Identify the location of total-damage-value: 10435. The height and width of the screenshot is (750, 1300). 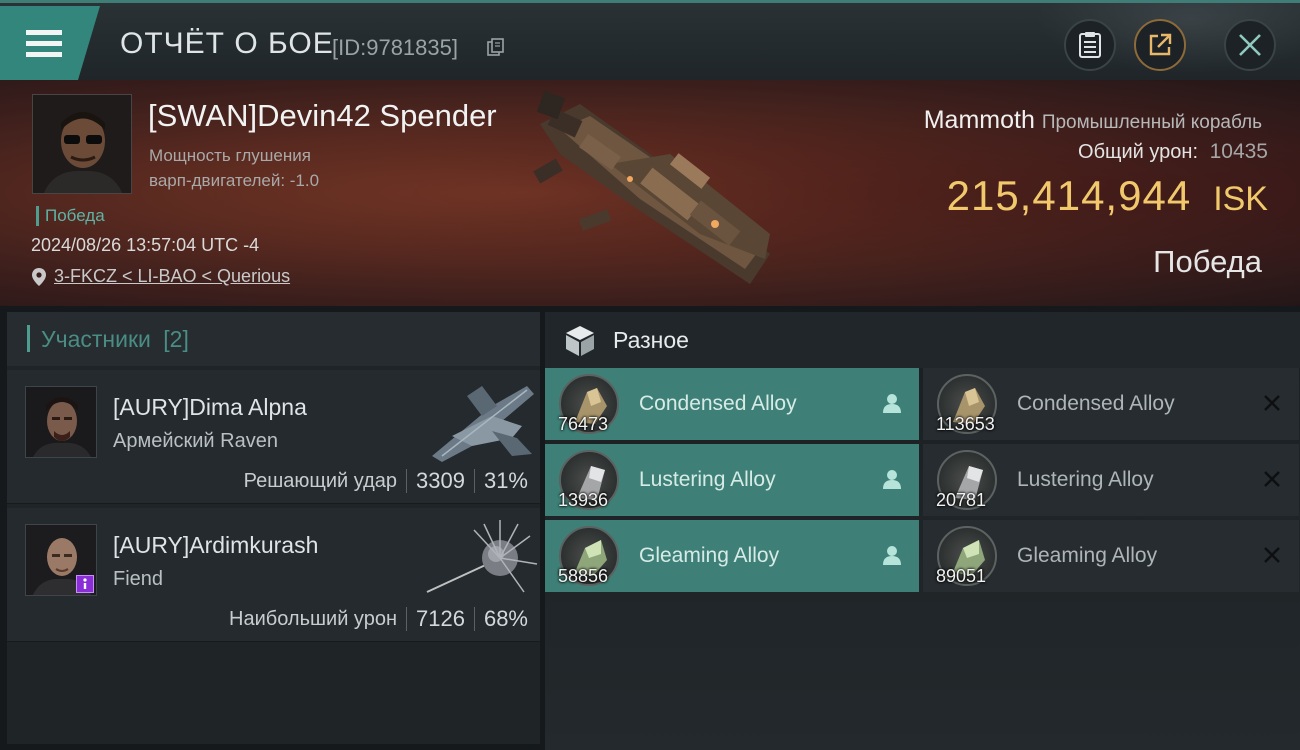
(1238, 151).